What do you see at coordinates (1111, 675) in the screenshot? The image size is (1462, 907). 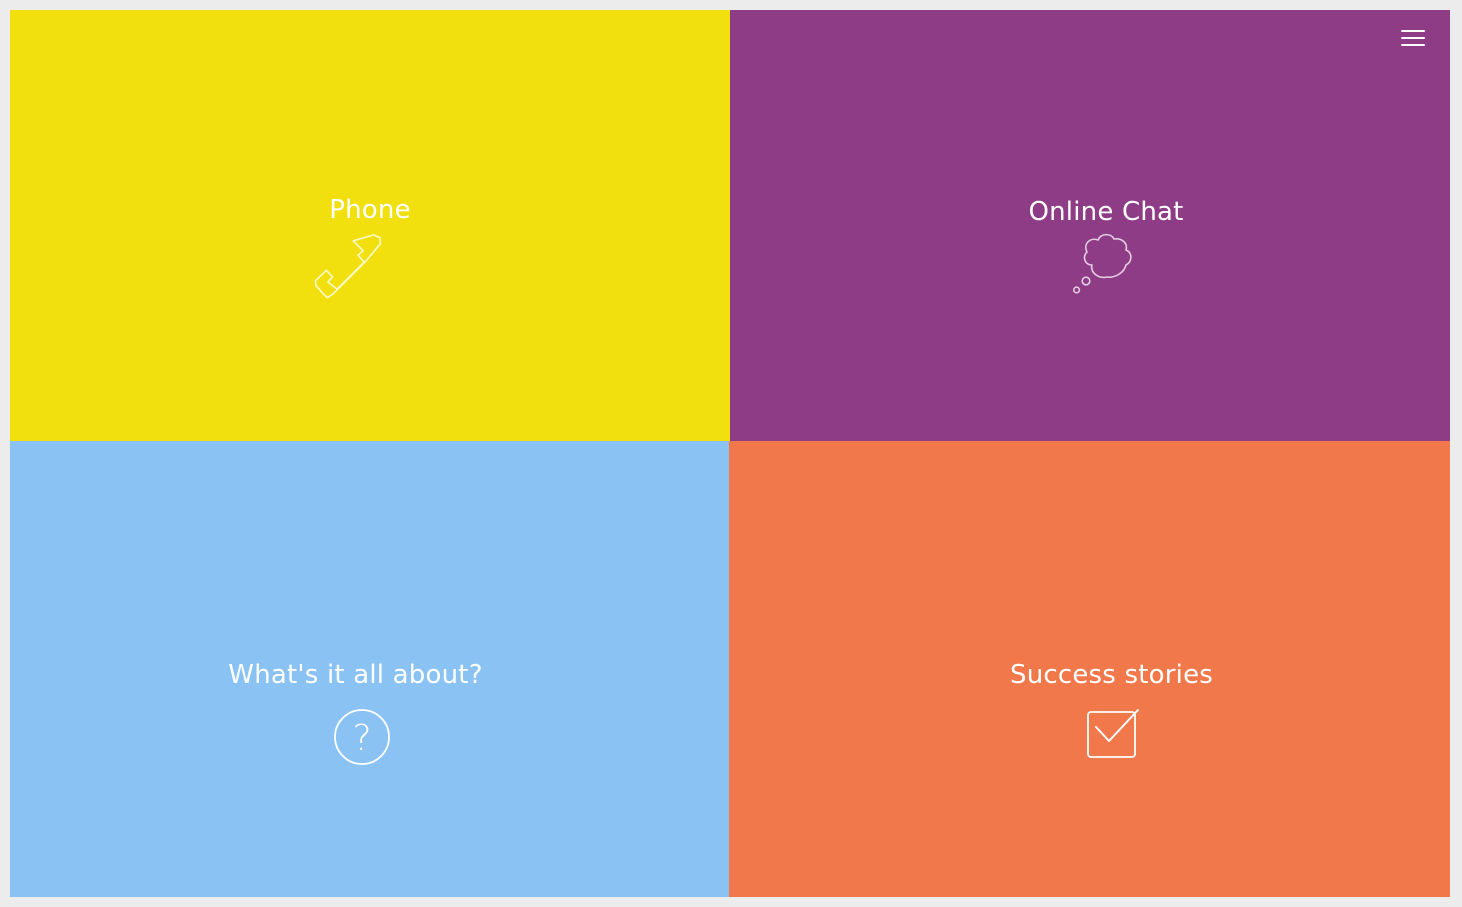 I see `success-stories-tile-label: Success stories` at bounding box center [1111, 675].